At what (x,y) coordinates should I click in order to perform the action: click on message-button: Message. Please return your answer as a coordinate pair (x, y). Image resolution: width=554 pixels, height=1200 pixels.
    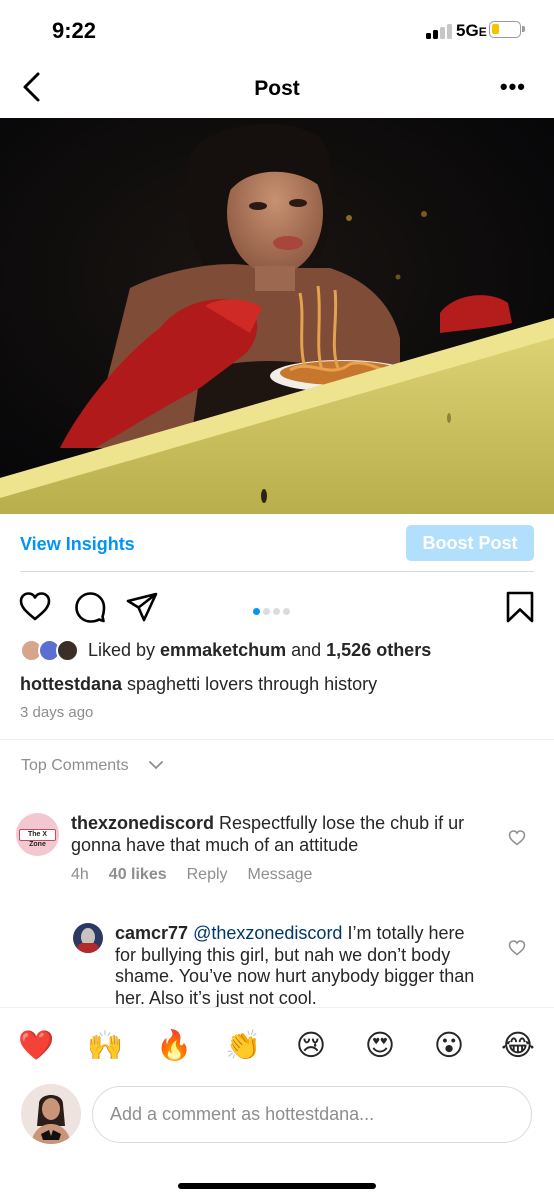
    Looking at the image, I should click on (280, 874).